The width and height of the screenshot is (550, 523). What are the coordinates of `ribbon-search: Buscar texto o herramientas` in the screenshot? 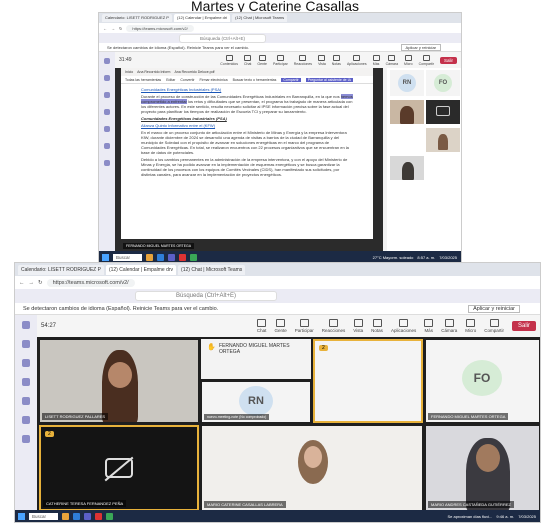 It's located at (255, 80).